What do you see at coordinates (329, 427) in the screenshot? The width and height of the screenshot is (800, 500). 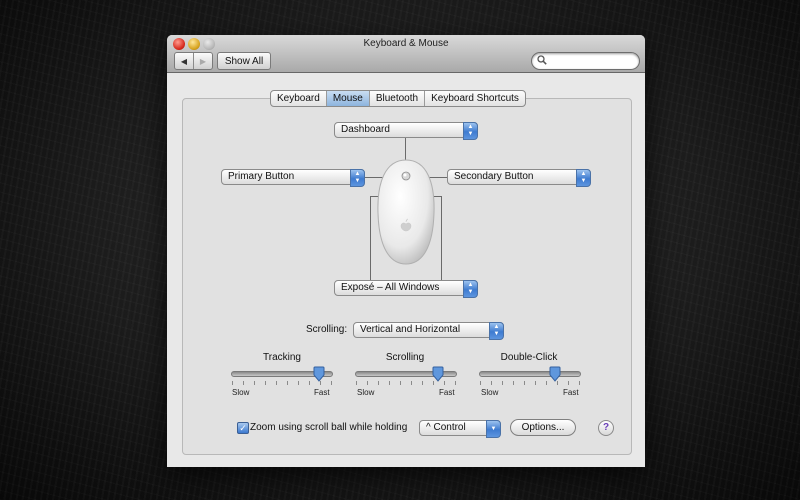 I see `zoom-label: Zoom using scroll ball while holding` at bounding box center [329, 427].